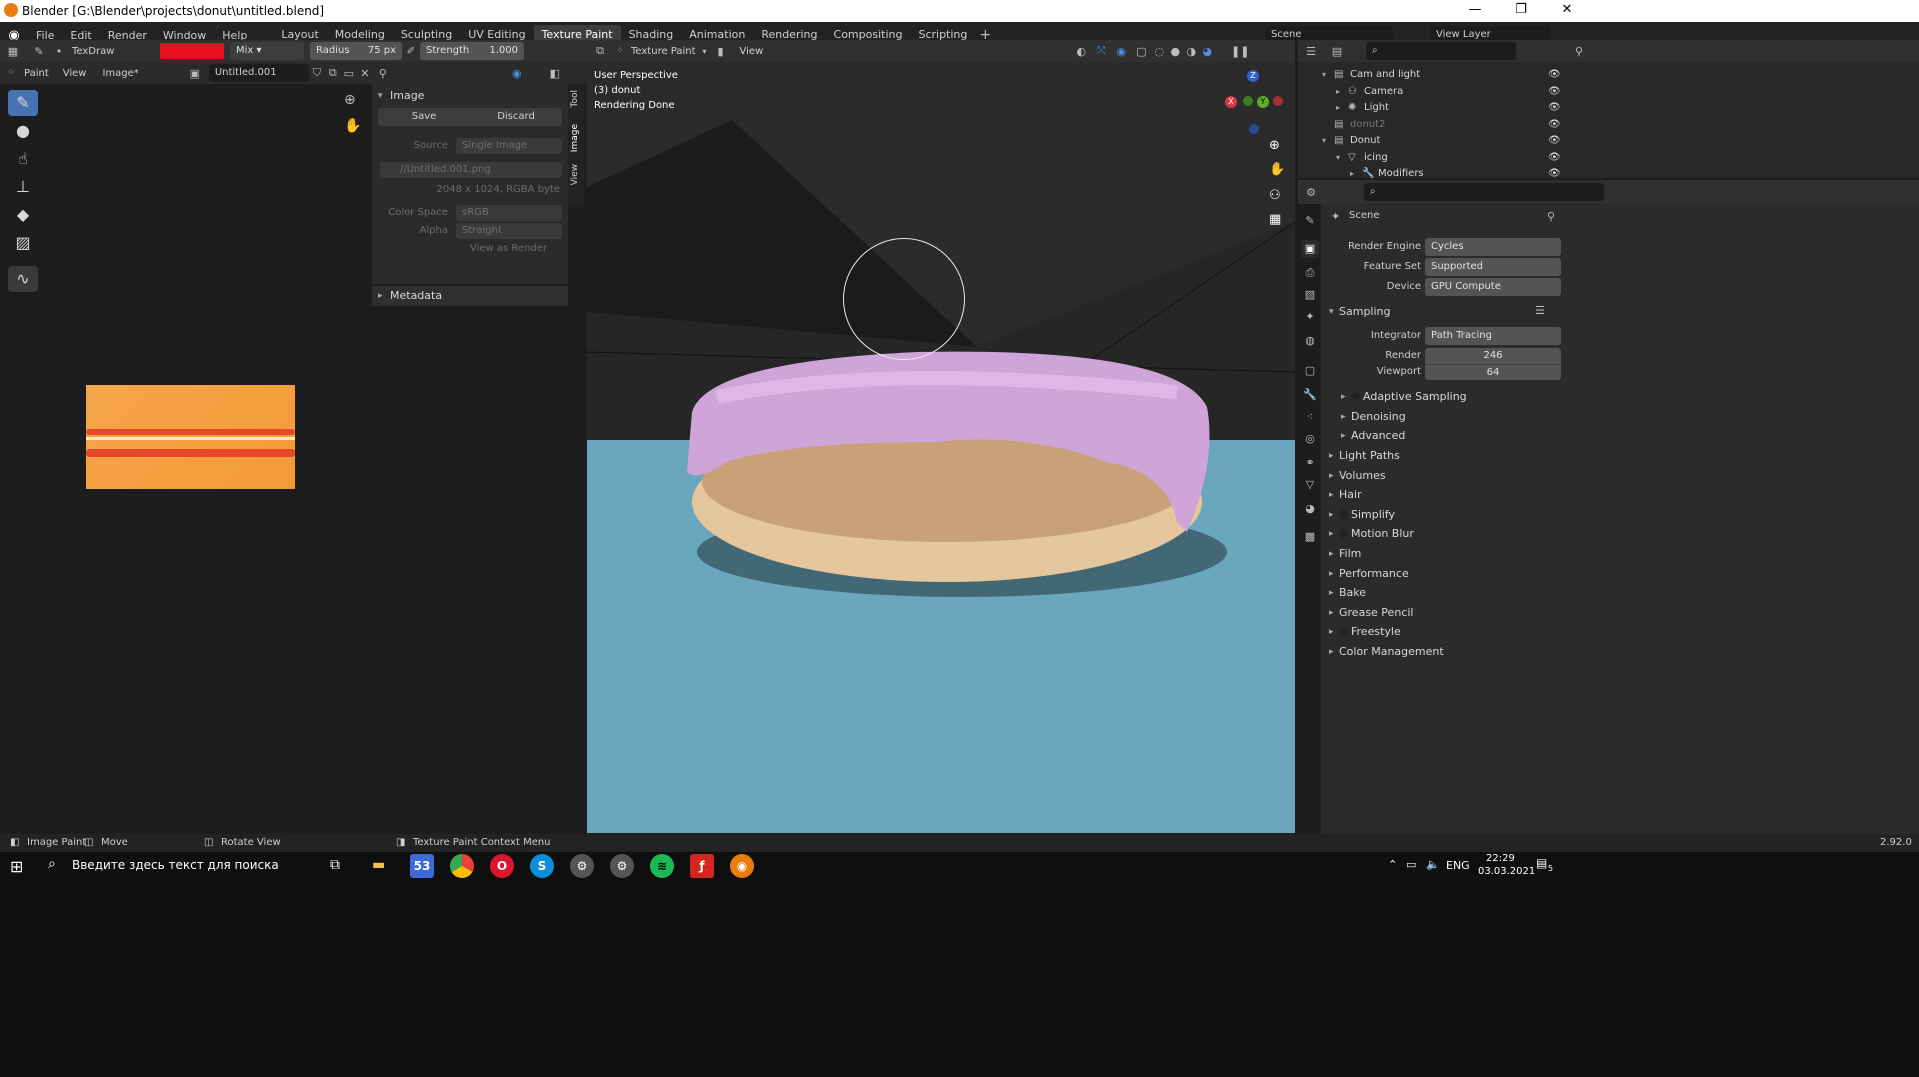 The height and width of the screenshot is (1077, 1919). Describe the element at coordinates (1506, 871) in the screenshot. I see `clock-date: 03.03.2021` at that location.